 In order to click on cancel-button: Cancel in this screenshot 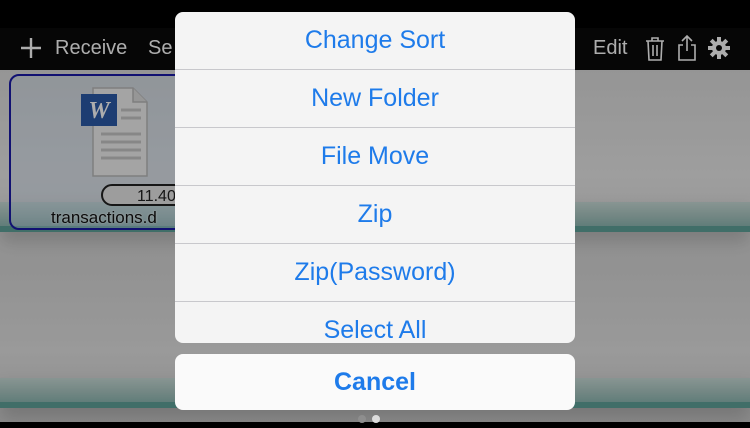, I will do `click(375, 382)`.